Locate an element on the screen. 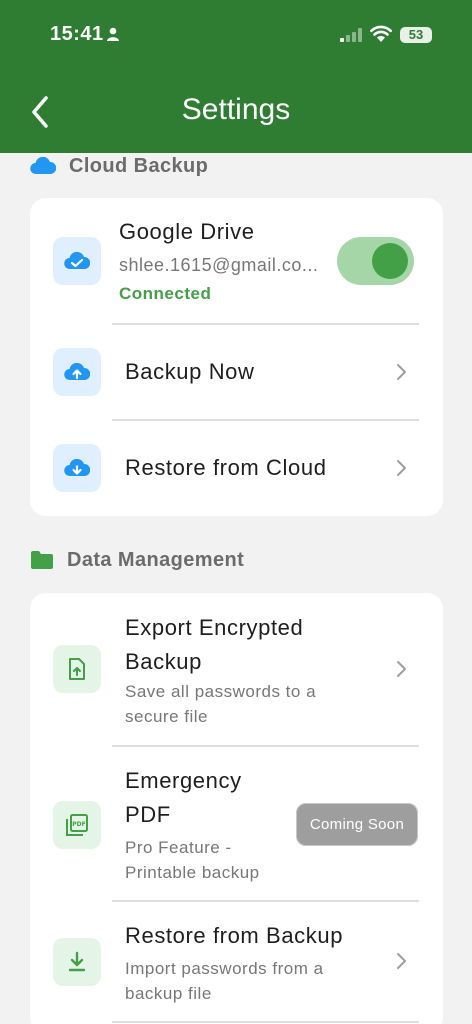 Image resolution: width=472 pixels, height=1024 pixels. export-title-line2: Backup is located at coordinates (163, 661).